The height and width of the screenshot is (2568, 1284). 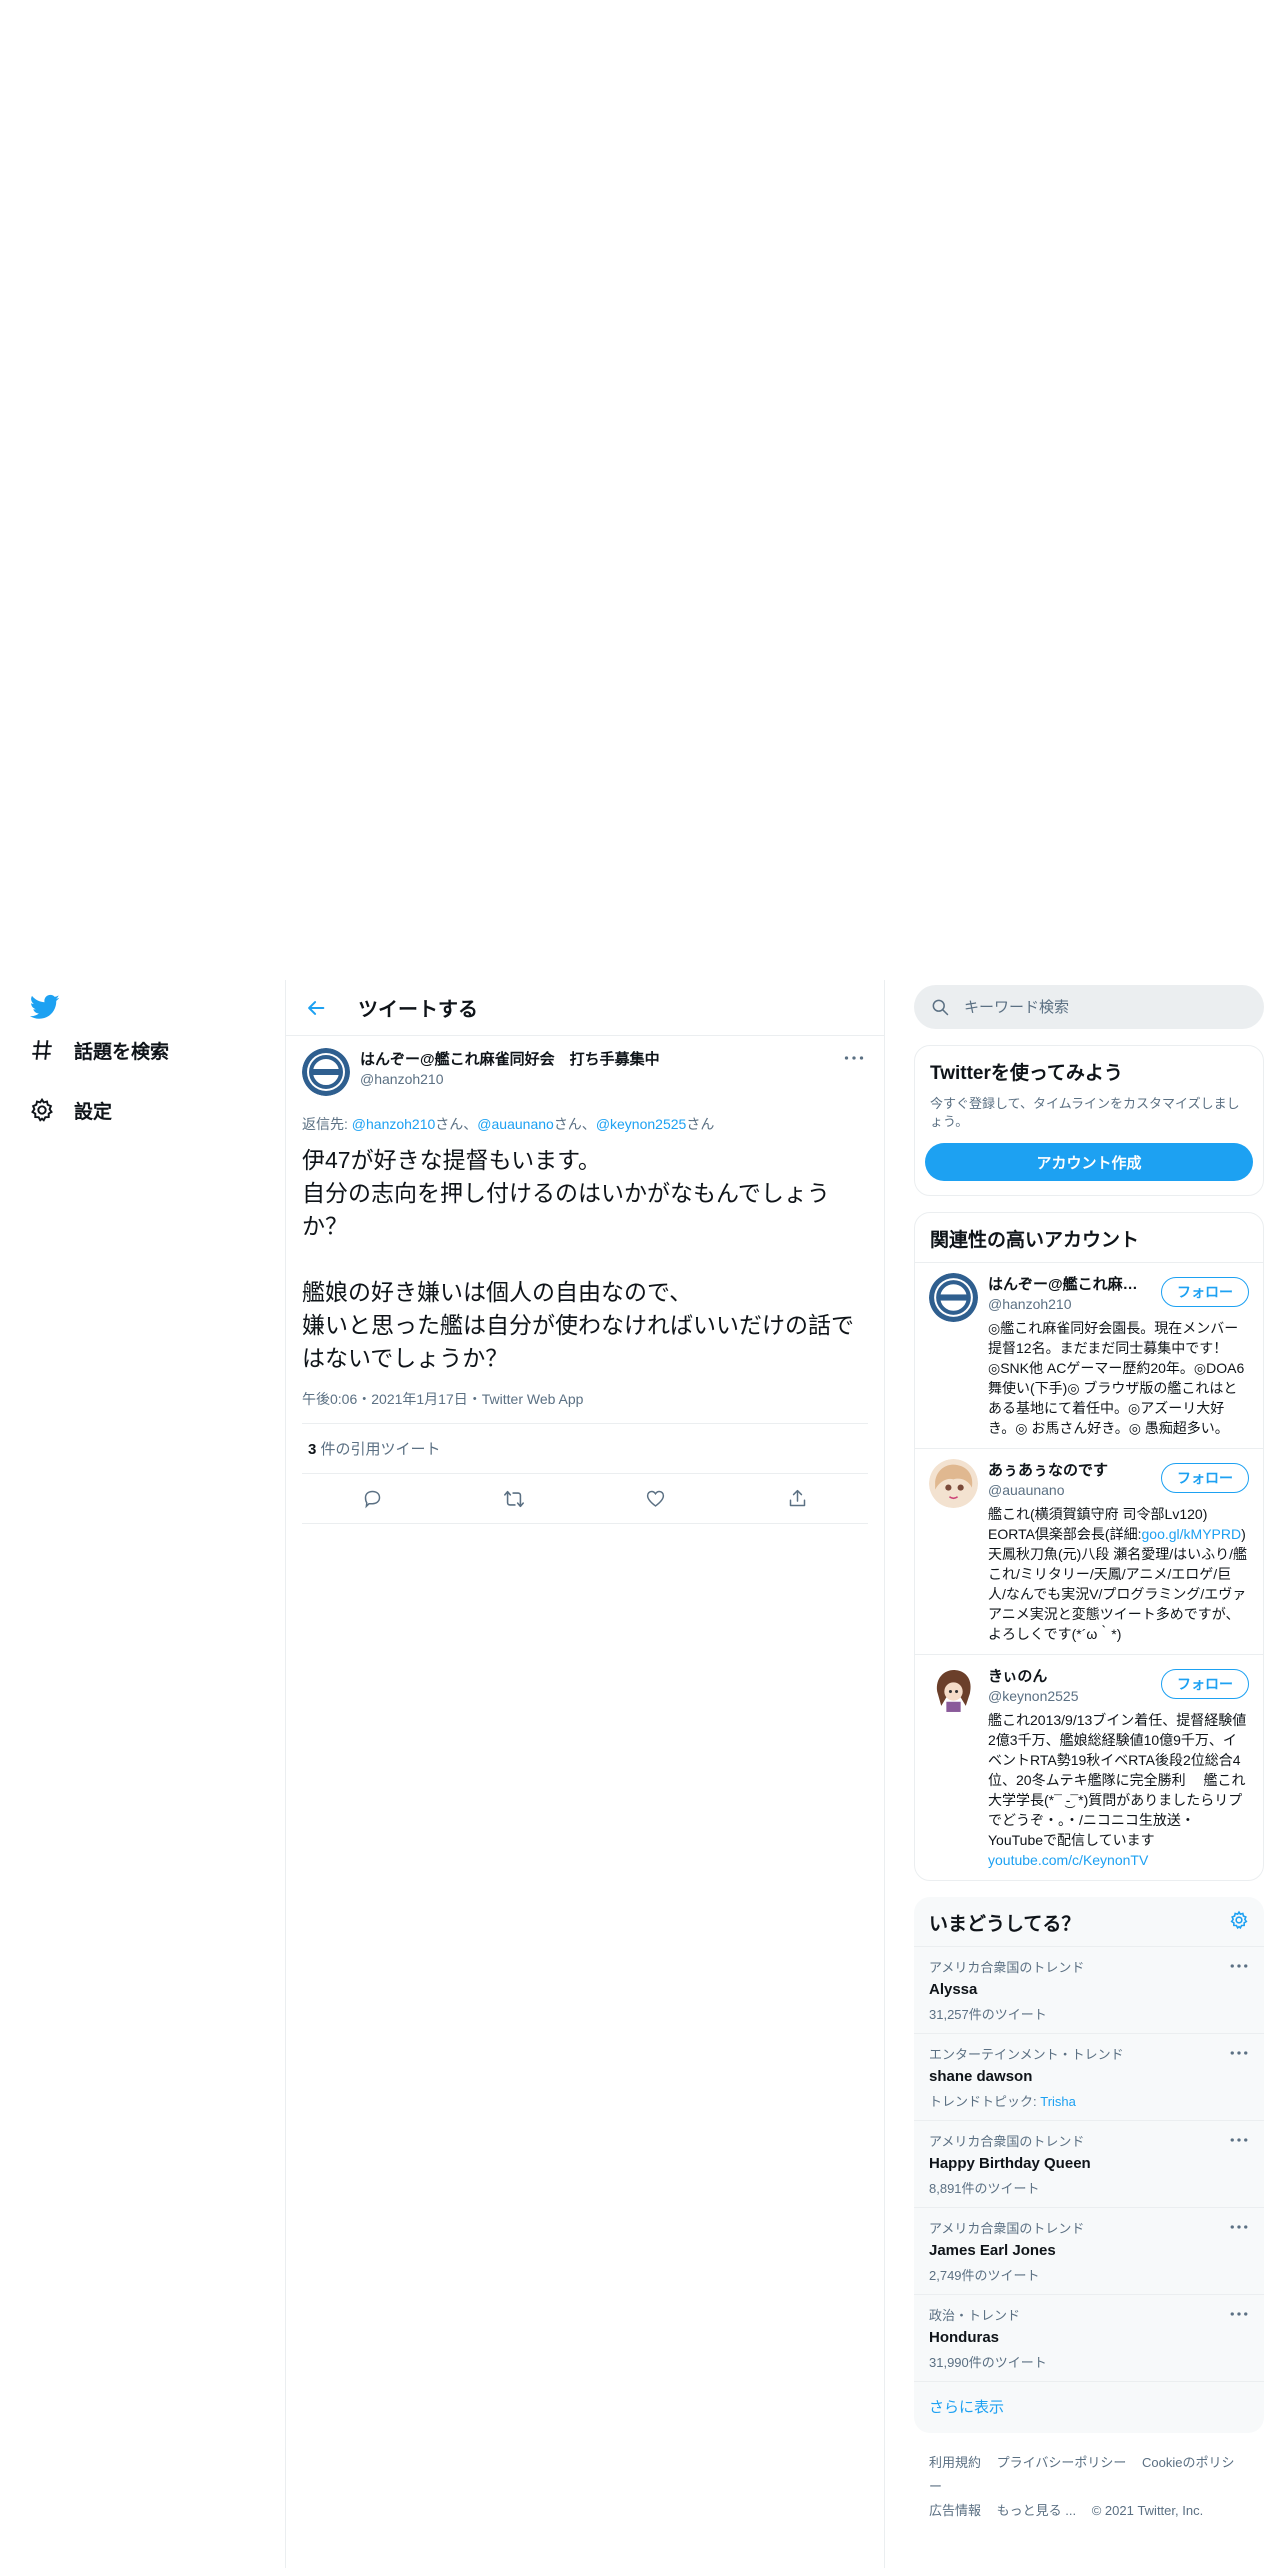 What do you see at coordinates (585, 1406) in the screenshot?
I see `tweet-timestamp: 午後0:06・2021年1月17日・Twitter Web App` at bounding box center [585, 1406].